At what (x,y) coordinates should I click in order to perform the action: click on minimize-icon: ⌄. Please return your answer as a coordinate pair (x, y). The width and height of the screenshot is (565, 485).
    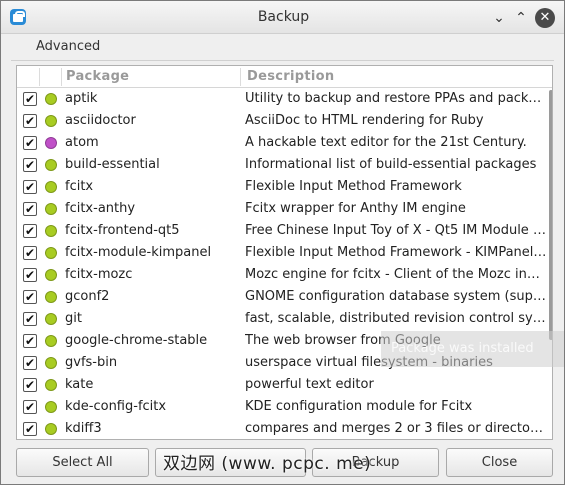
    Looking at the image, I should click on (499, 18).